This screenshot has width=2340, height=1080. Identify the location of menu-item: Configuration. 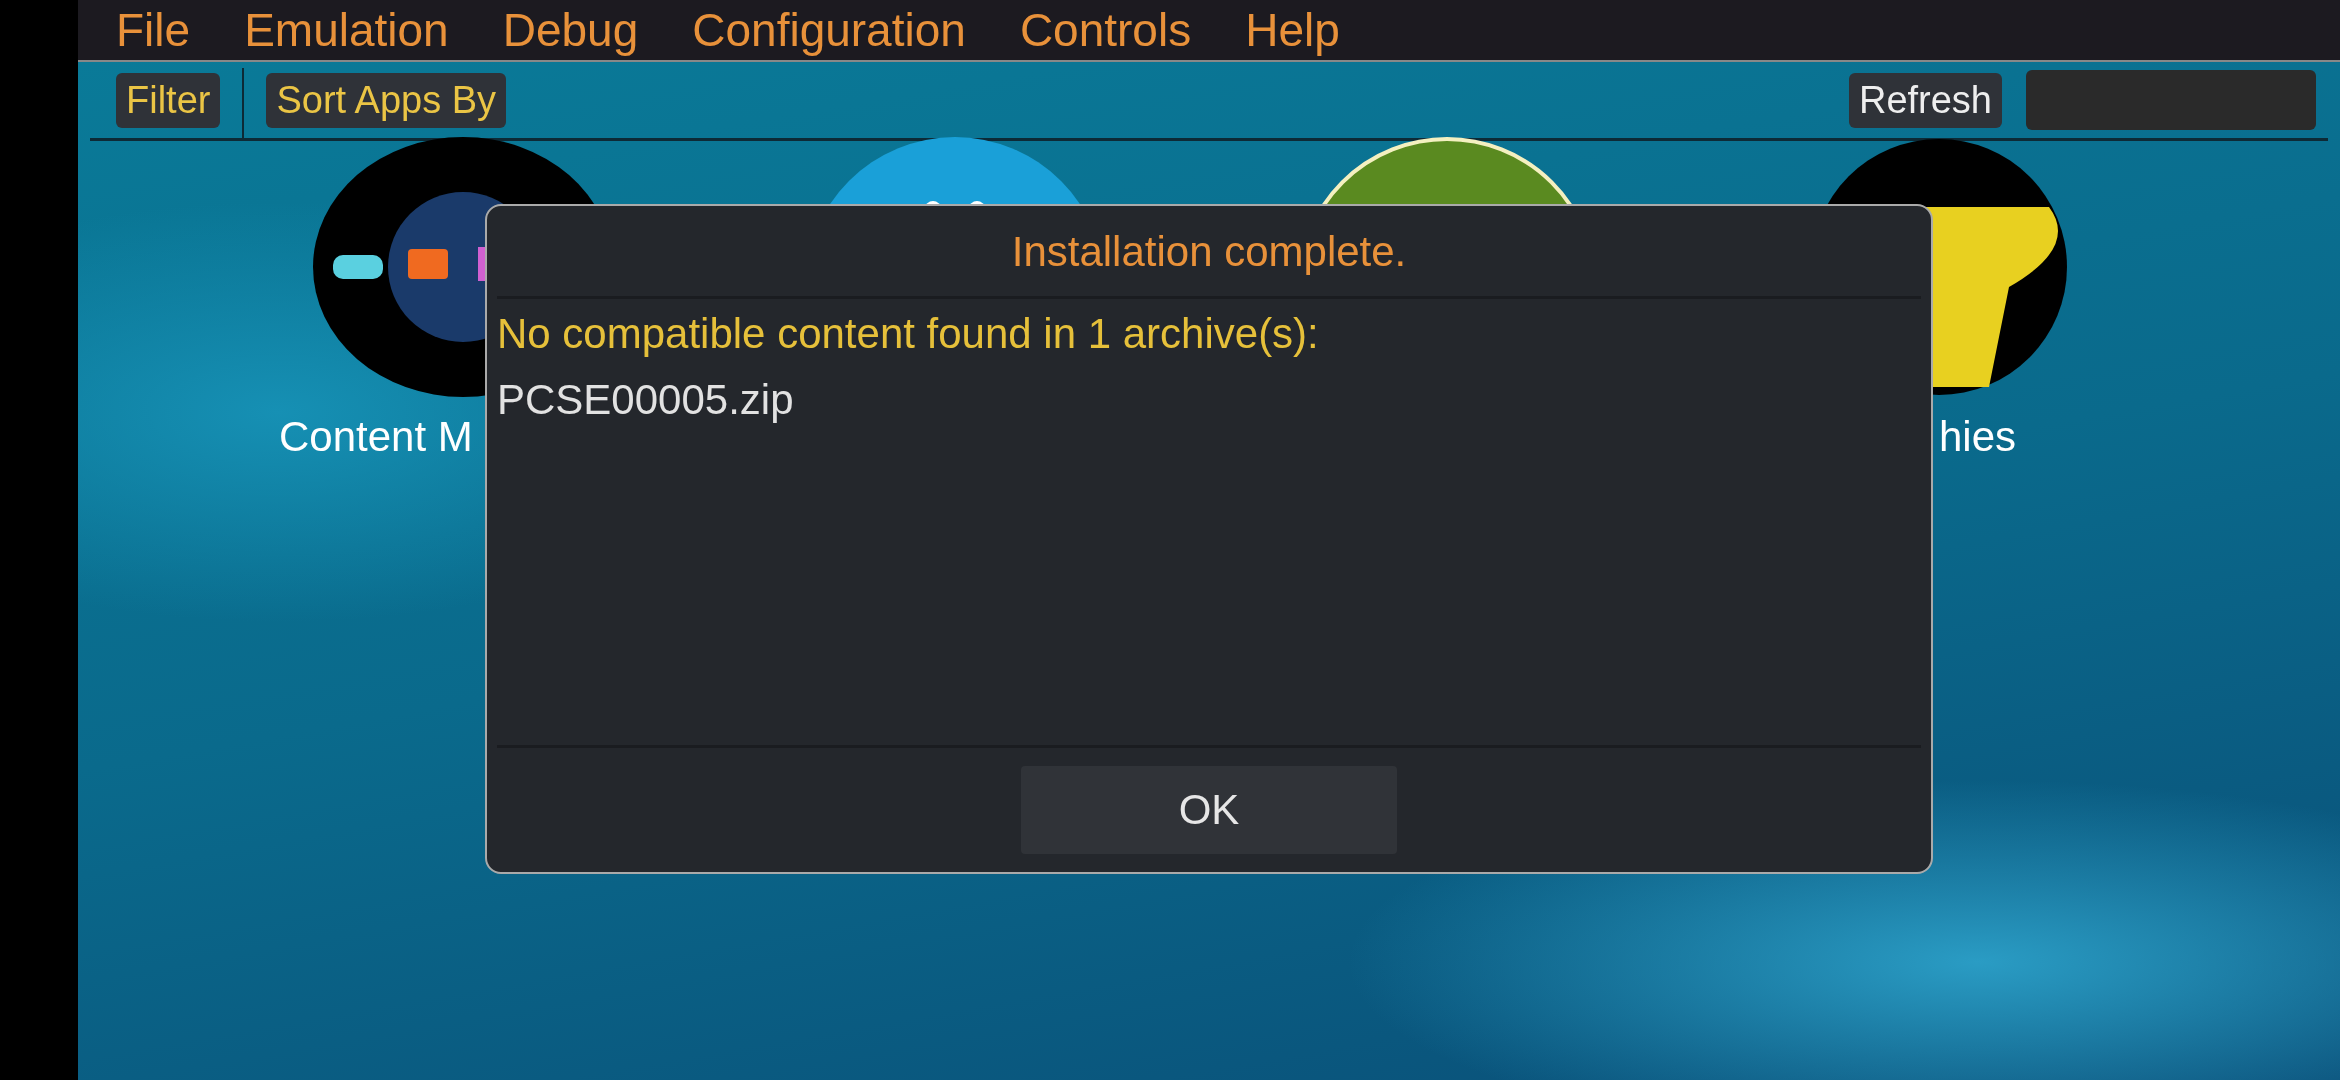
(829, 30).